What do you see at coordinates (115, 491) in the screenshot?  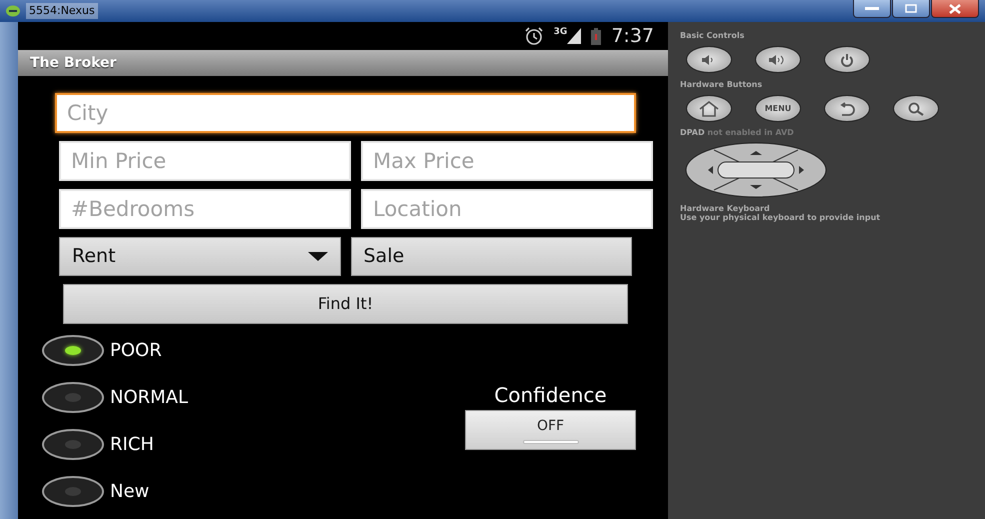 I see `radio-option: New` at bounding box center [115, 491].